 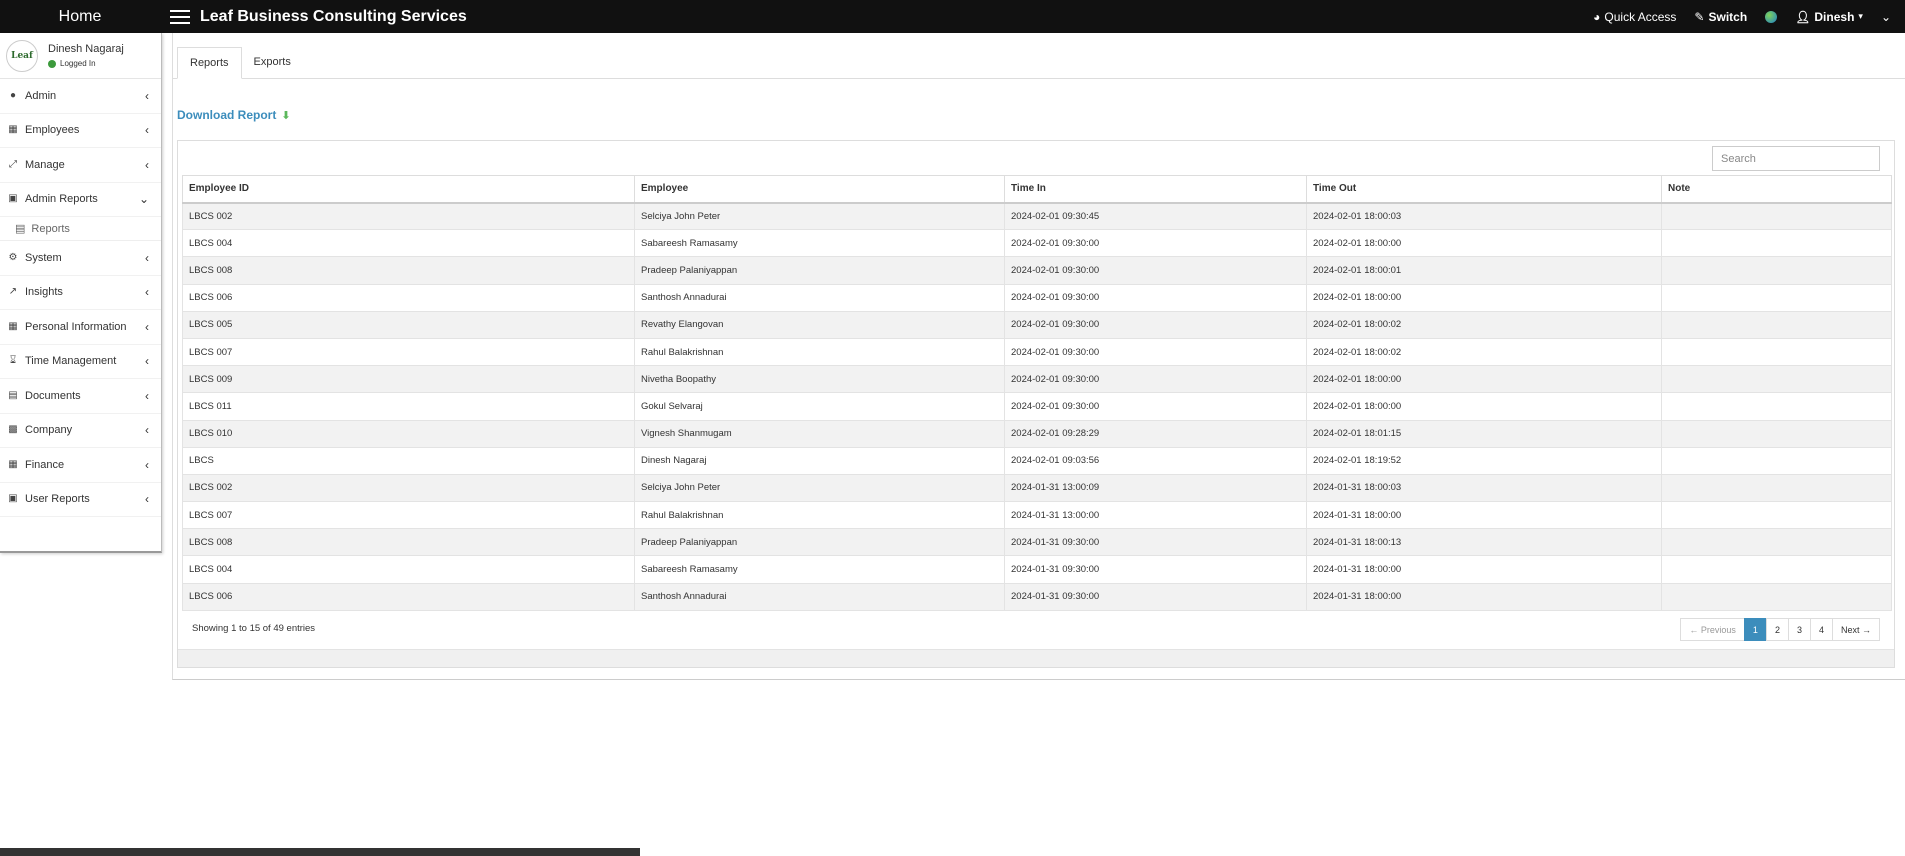 What do you see at coordinates (1886, 17) in the screenshot?
I see `expand-button: ⌄` at bounding box center [1886, 17].